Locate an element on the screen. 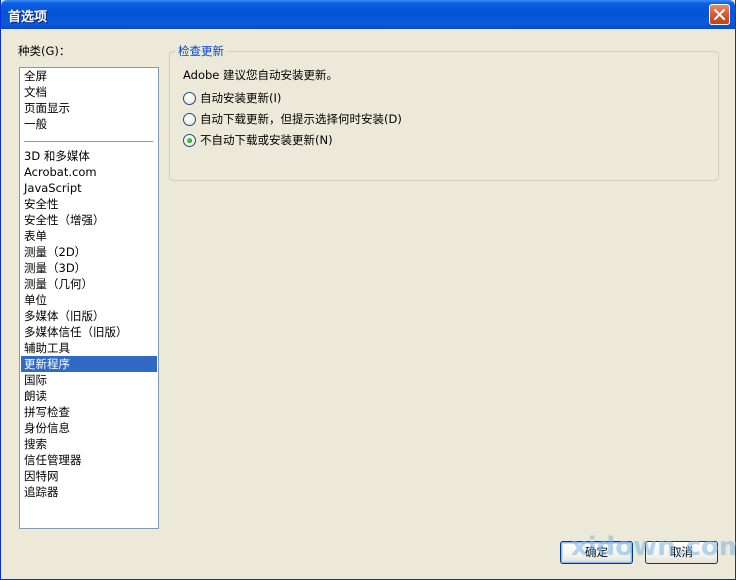  category-item: 国际 is located at coordinates (89, 380).